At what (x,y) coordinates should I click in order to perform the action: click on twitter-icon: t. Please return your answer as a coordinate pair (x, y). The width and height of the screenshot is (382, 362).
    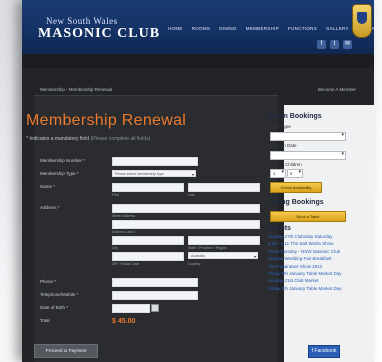
    Looking at the image, I should click on (334, 44).